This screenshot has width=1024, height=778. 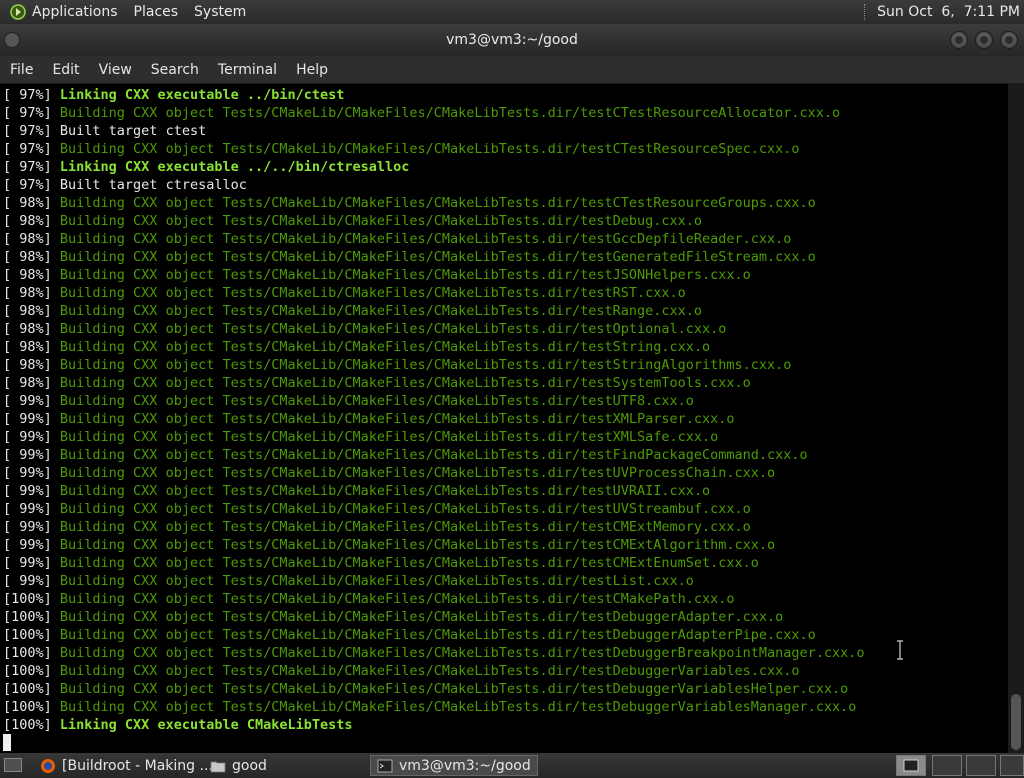 I want to click on menu-file: File, so click(x=21, y=70).